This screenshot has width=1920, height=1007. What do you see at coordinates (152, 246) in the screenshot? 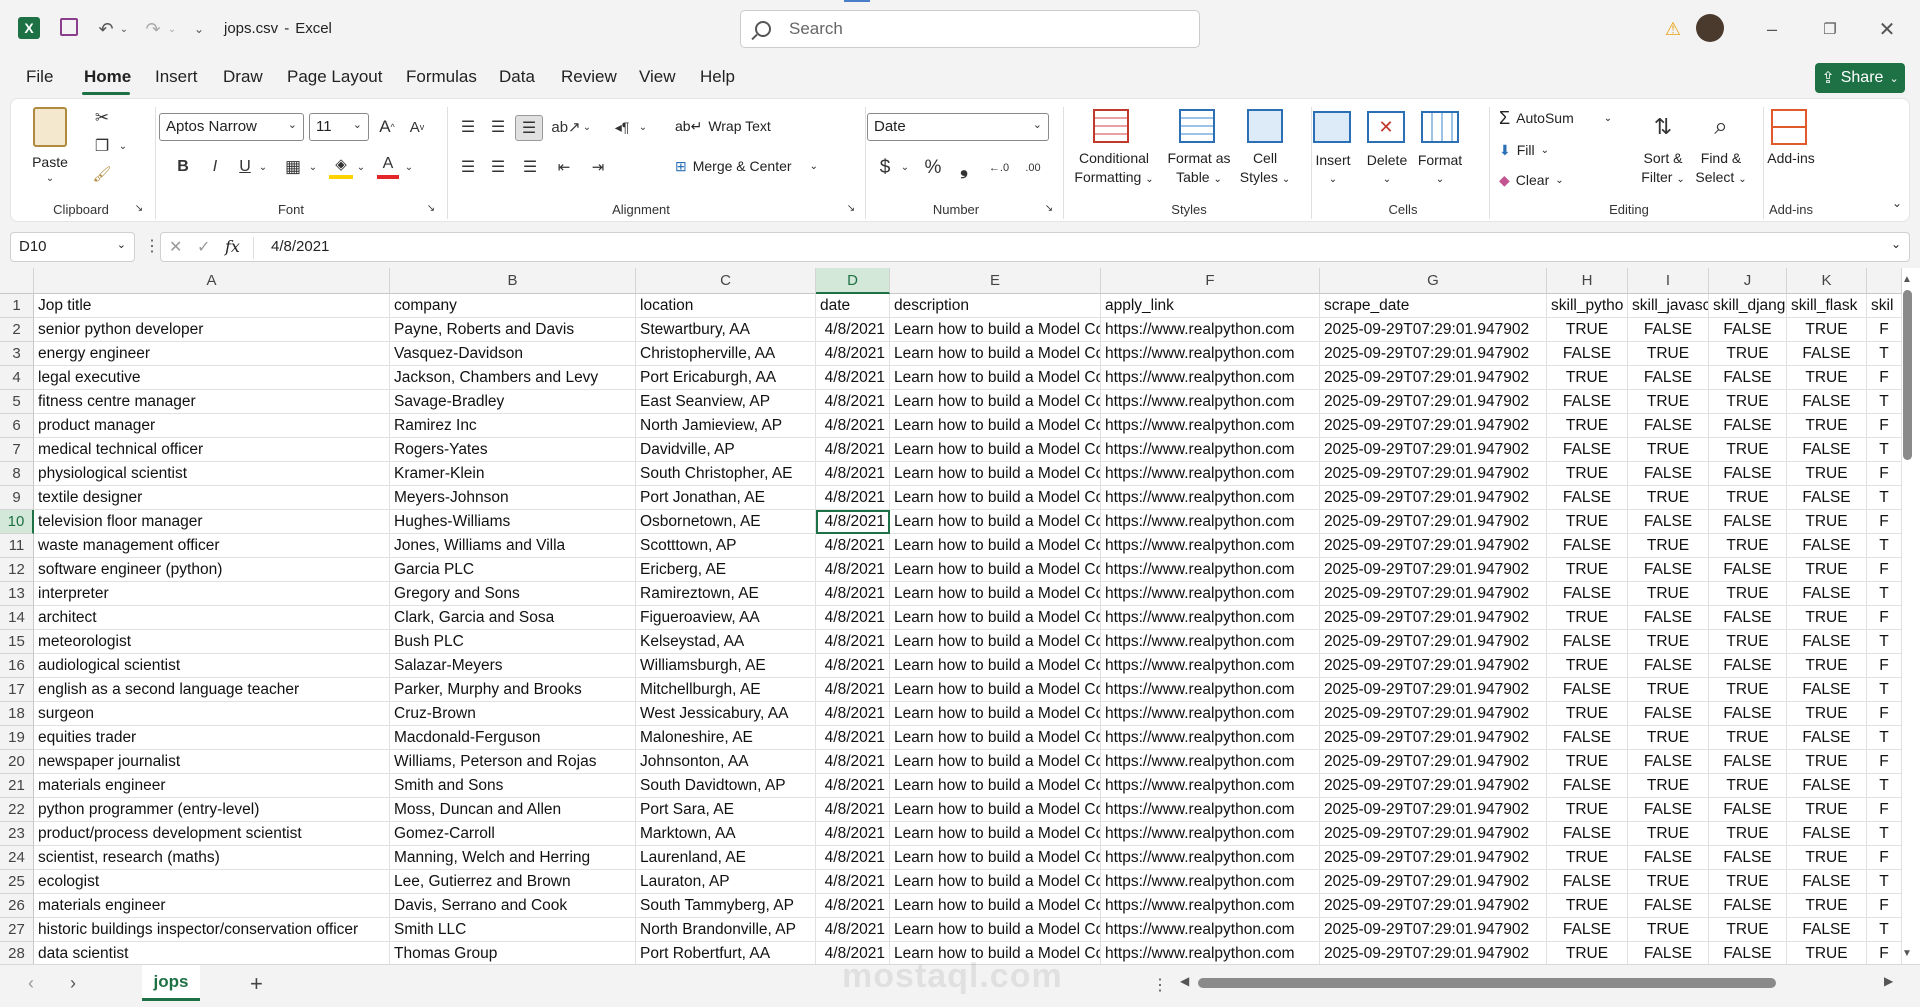
I see `more-options-icon: ⋮` at bounding box center [152, 246].